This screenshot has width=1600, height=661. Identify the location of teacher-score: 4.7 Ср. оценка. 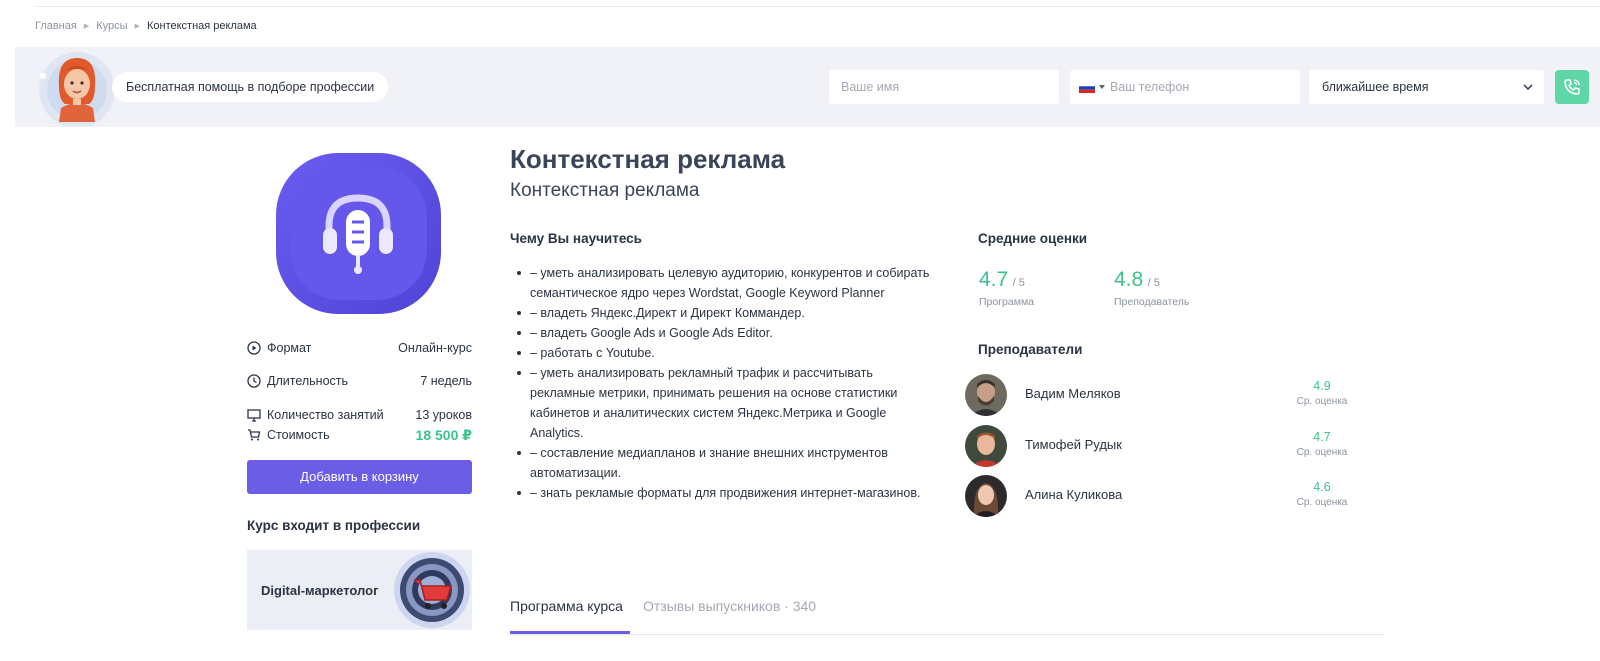
(1322, 444).